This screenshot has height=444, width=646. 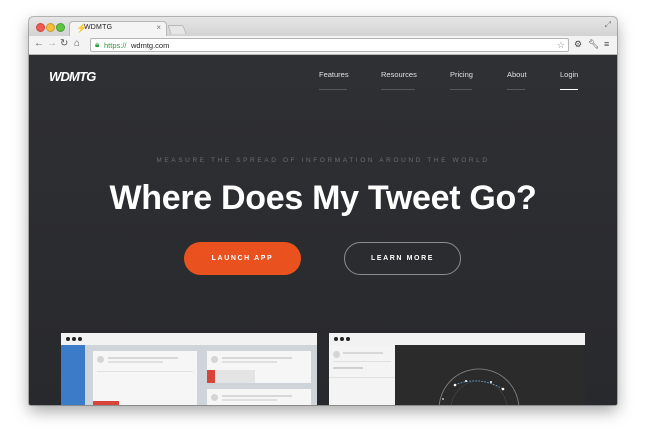 I want to click on browser-tab: ⚡ WDMTG ×, so click(x=118, y=29).